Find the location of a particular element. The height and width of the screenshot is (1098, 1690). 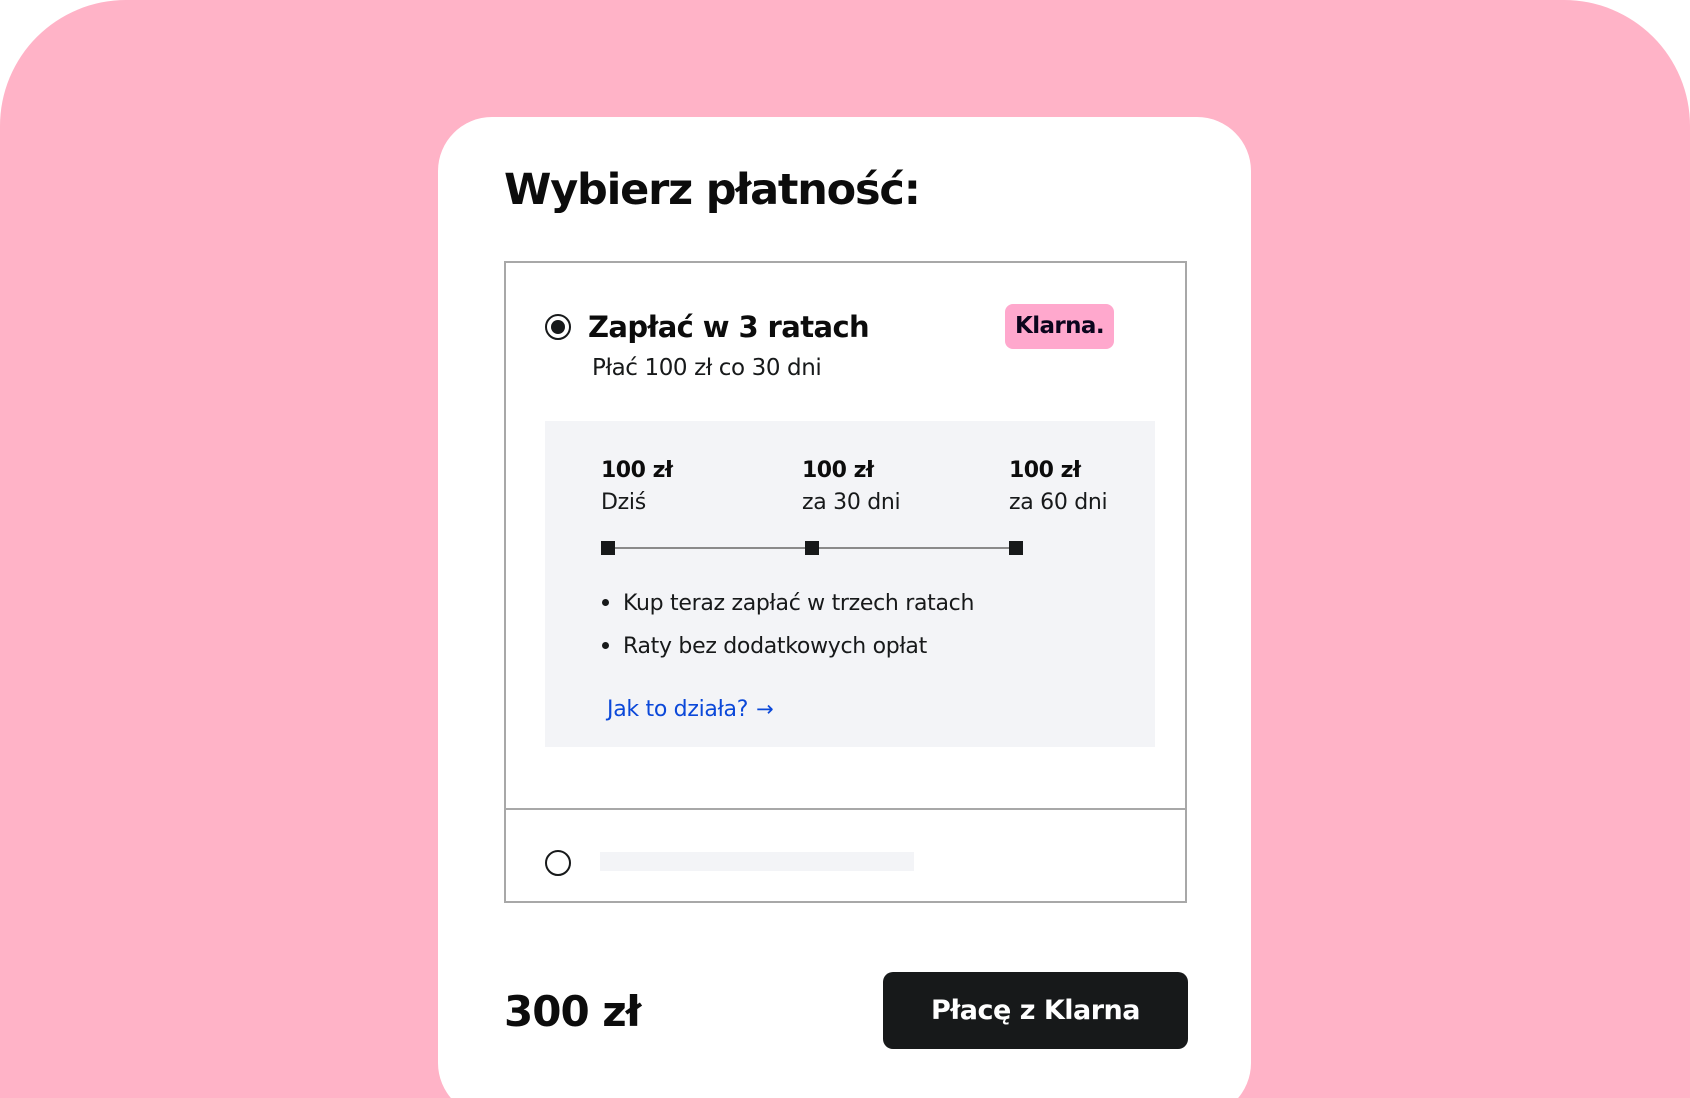

pay-with-klarna-button: Płacę z Klarna is located at coordinates (1035, 1010).